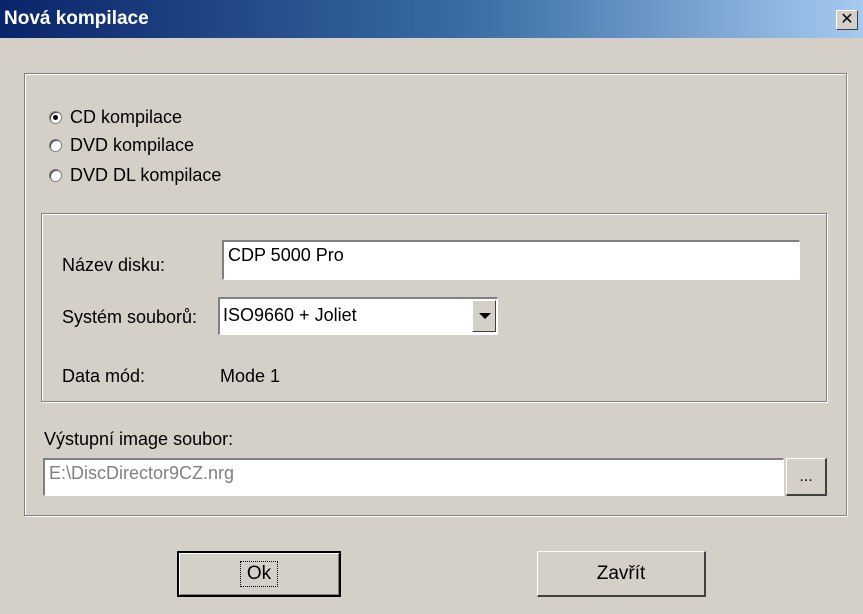  What do you see at coordinates (146, 175) in the screenshot?
I see `radio-label: DVD DL kompilace` at bounding box center [146, 175].